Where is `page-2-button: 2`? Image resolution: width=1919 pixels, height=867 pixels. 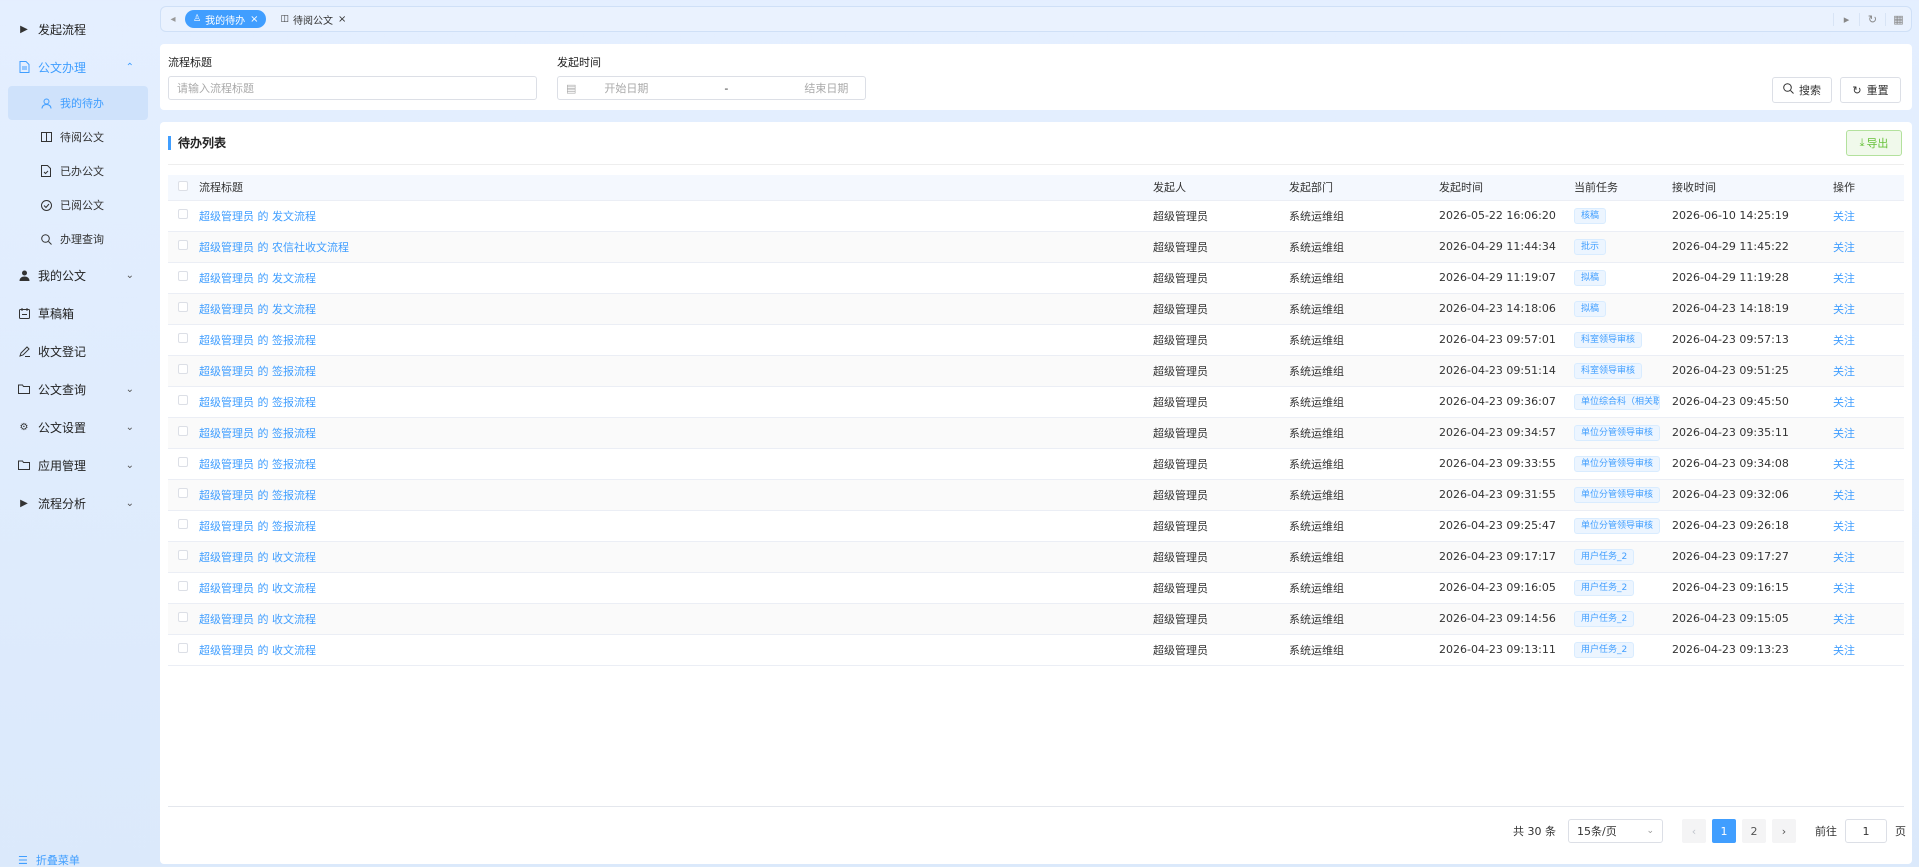
page-2-button: 2 is located at coordinates (1754, 831).